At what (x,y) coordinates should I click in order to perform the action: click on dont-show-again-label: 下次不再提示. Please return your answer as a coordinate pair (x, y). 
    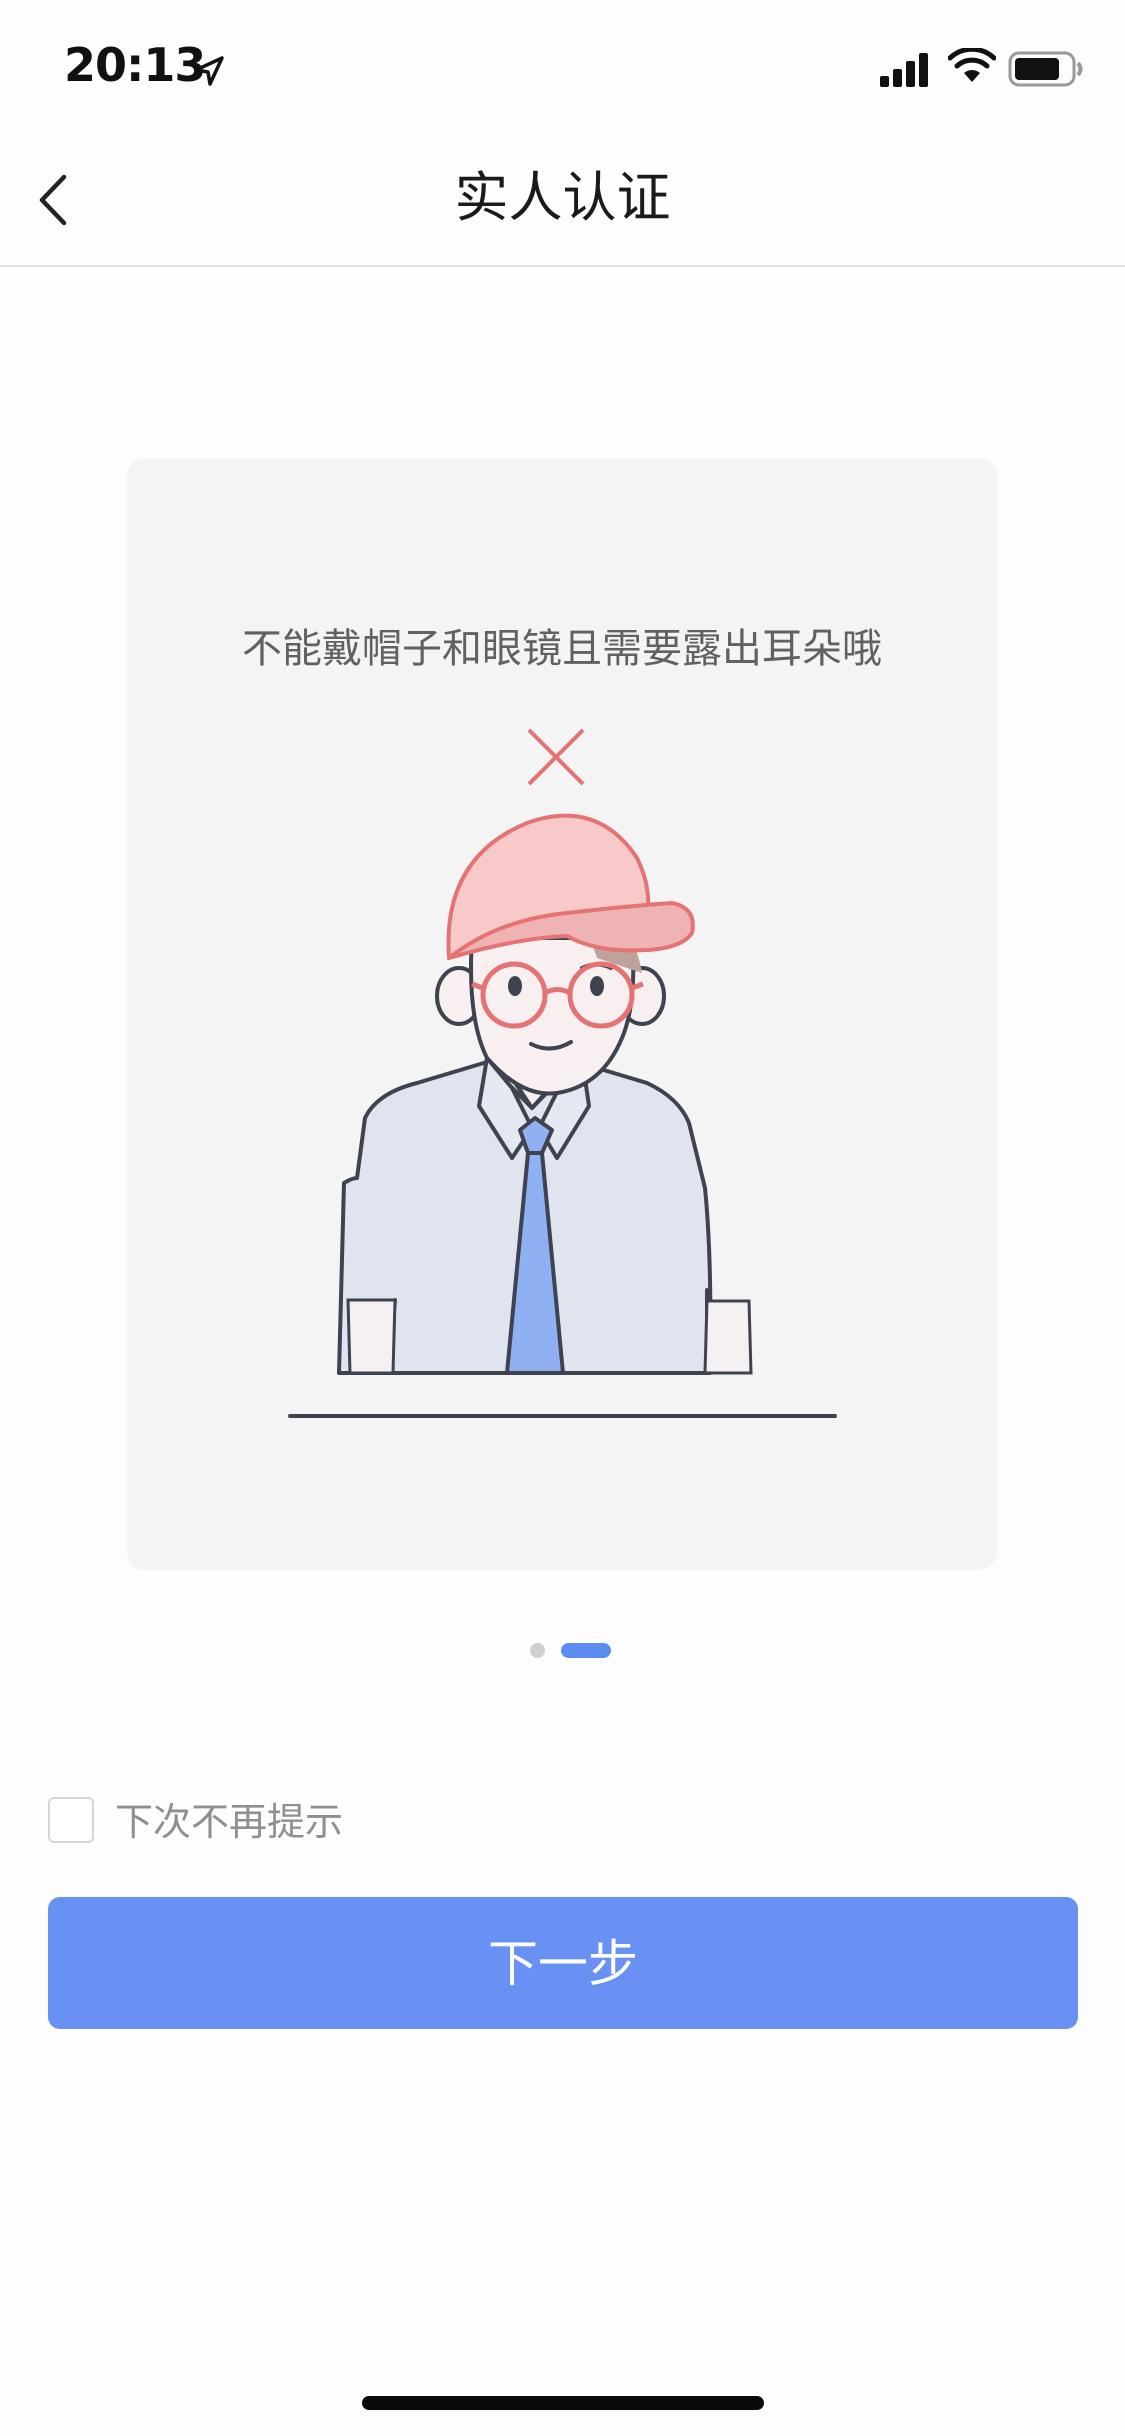
    Looking at the image, I should click on (229, 1822).